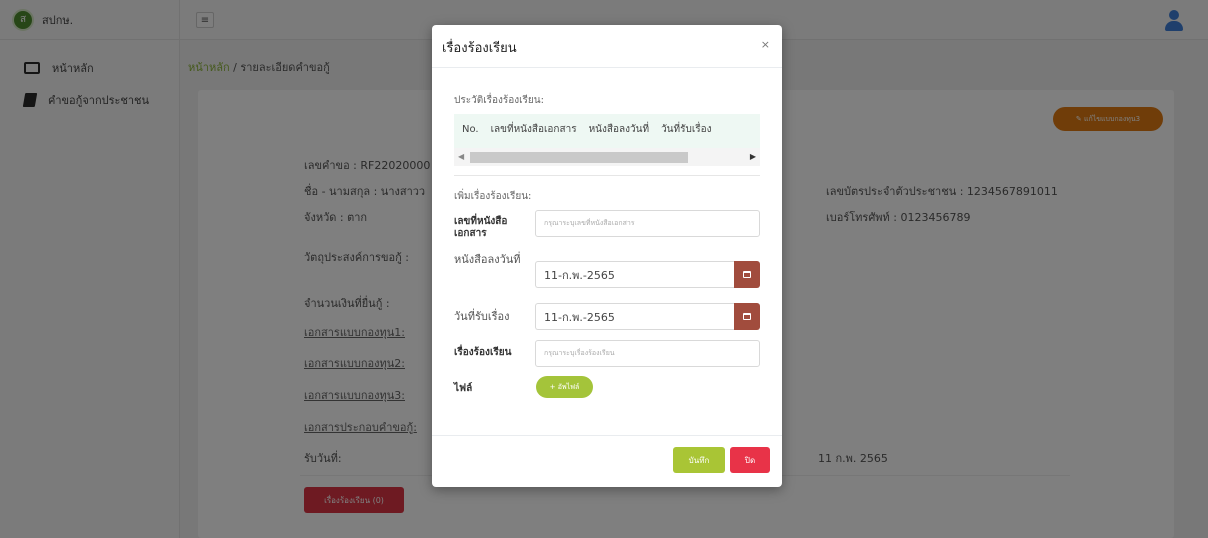 The image size is (1208, 538). Describe the element at coordinates (579, 157) in the screenshot. I see `scroll-thumb` at that location.